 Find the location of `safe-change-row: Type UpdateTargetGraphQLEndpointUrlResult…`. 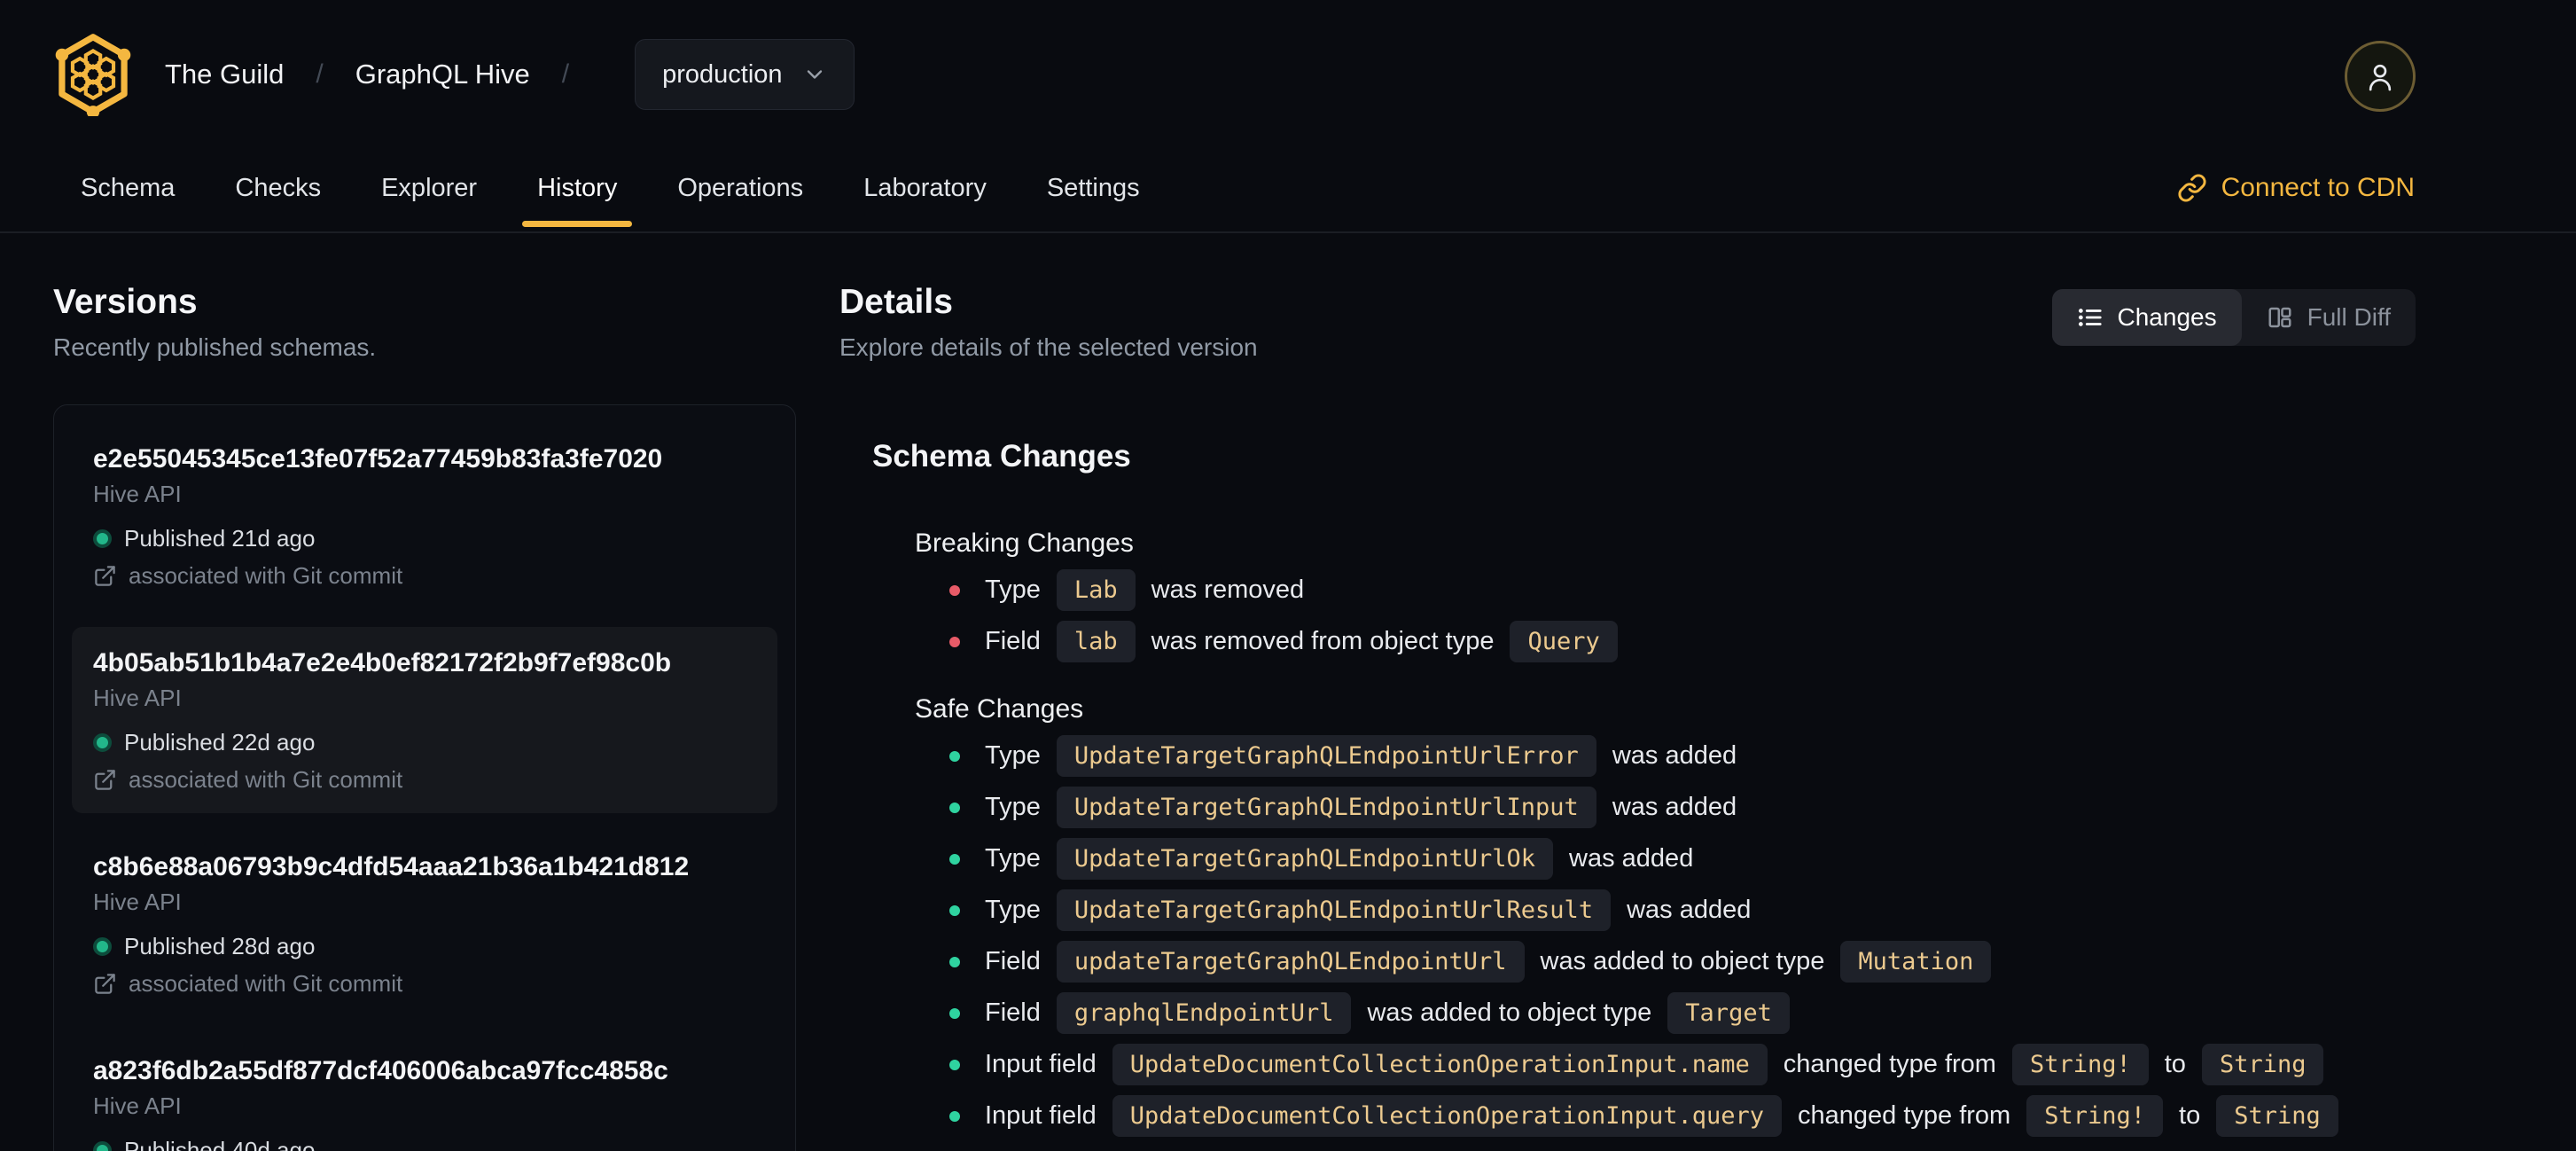

safe-change-row: Type UpdateTargetGraphQLEndpointUrlResult… is located at coordinates (1682, 910).